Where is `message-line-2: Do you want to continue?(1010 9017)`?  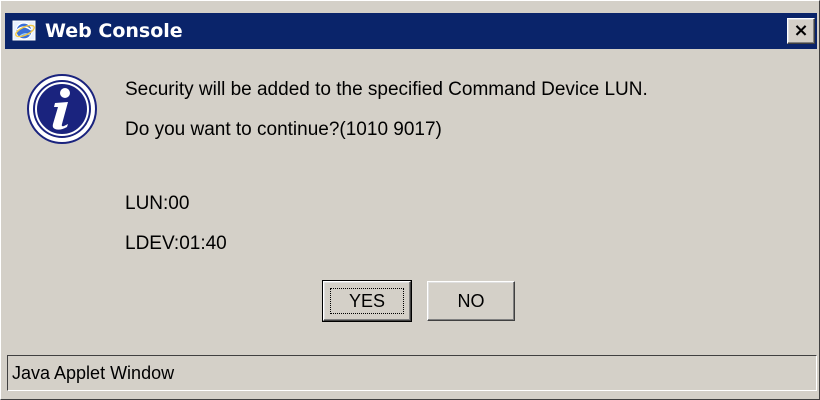 message-line-2: Do you want to continue?(1010 9017) is located at coordinates (283, 129).